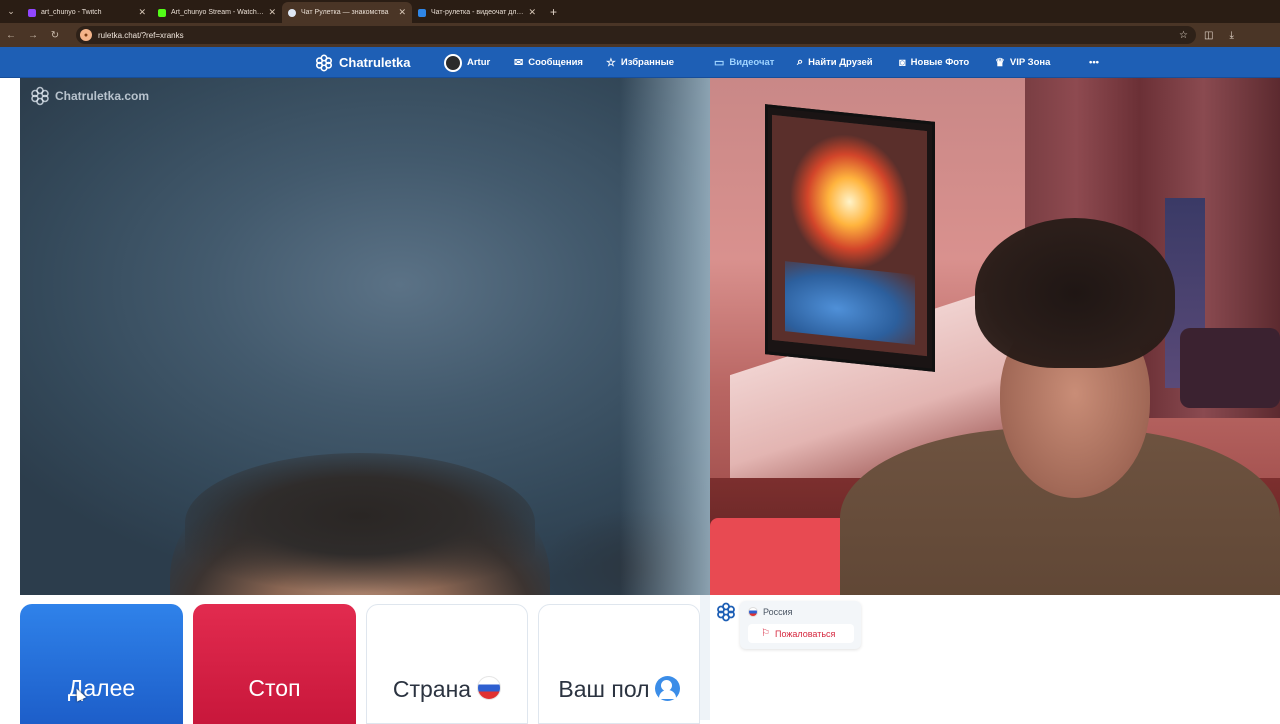  I want to click on tab-title: art_chunyo - Twitch, so click(71, 12).